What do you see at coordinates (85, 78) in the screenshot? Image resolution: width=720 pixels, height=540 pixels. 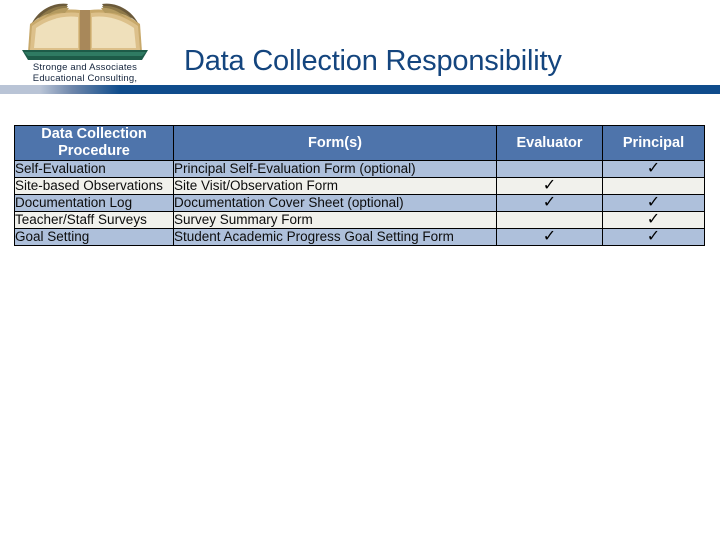 I see `brand-line-2: Educational Consulting,` at bounding box center [85, 78].